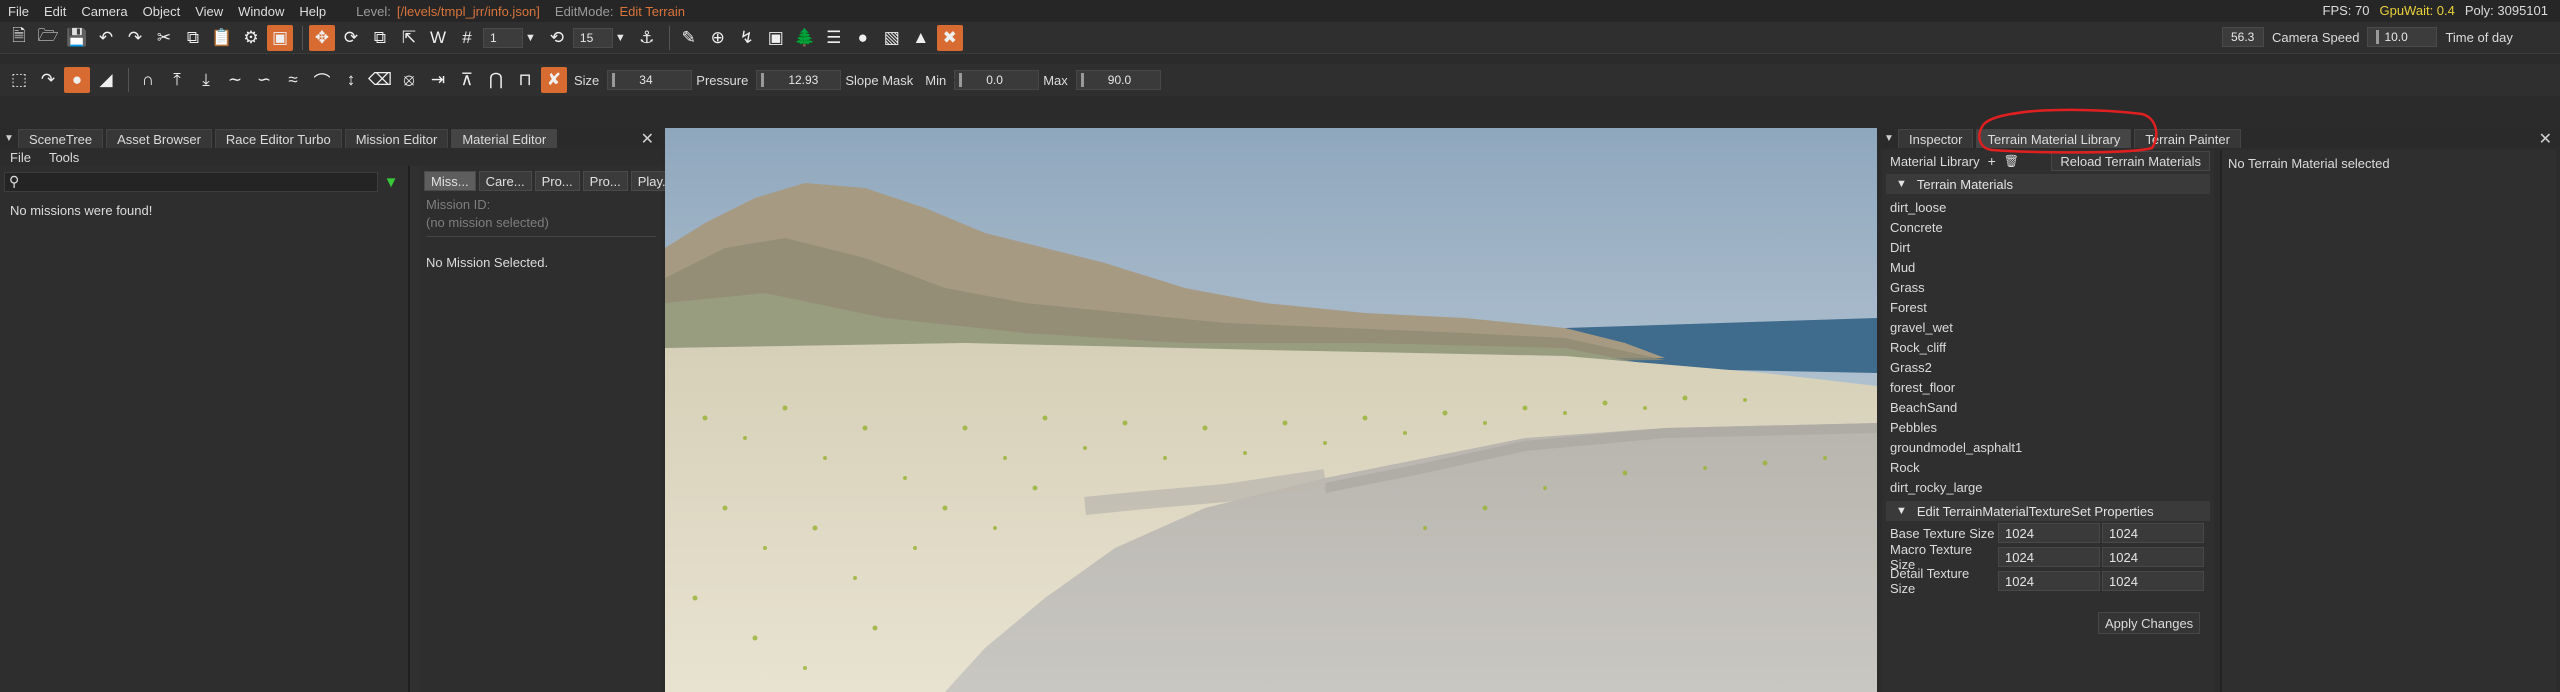 This screenshot has height=692, width=2560. I want to click on shape-icon: ●, so click(863, 38).